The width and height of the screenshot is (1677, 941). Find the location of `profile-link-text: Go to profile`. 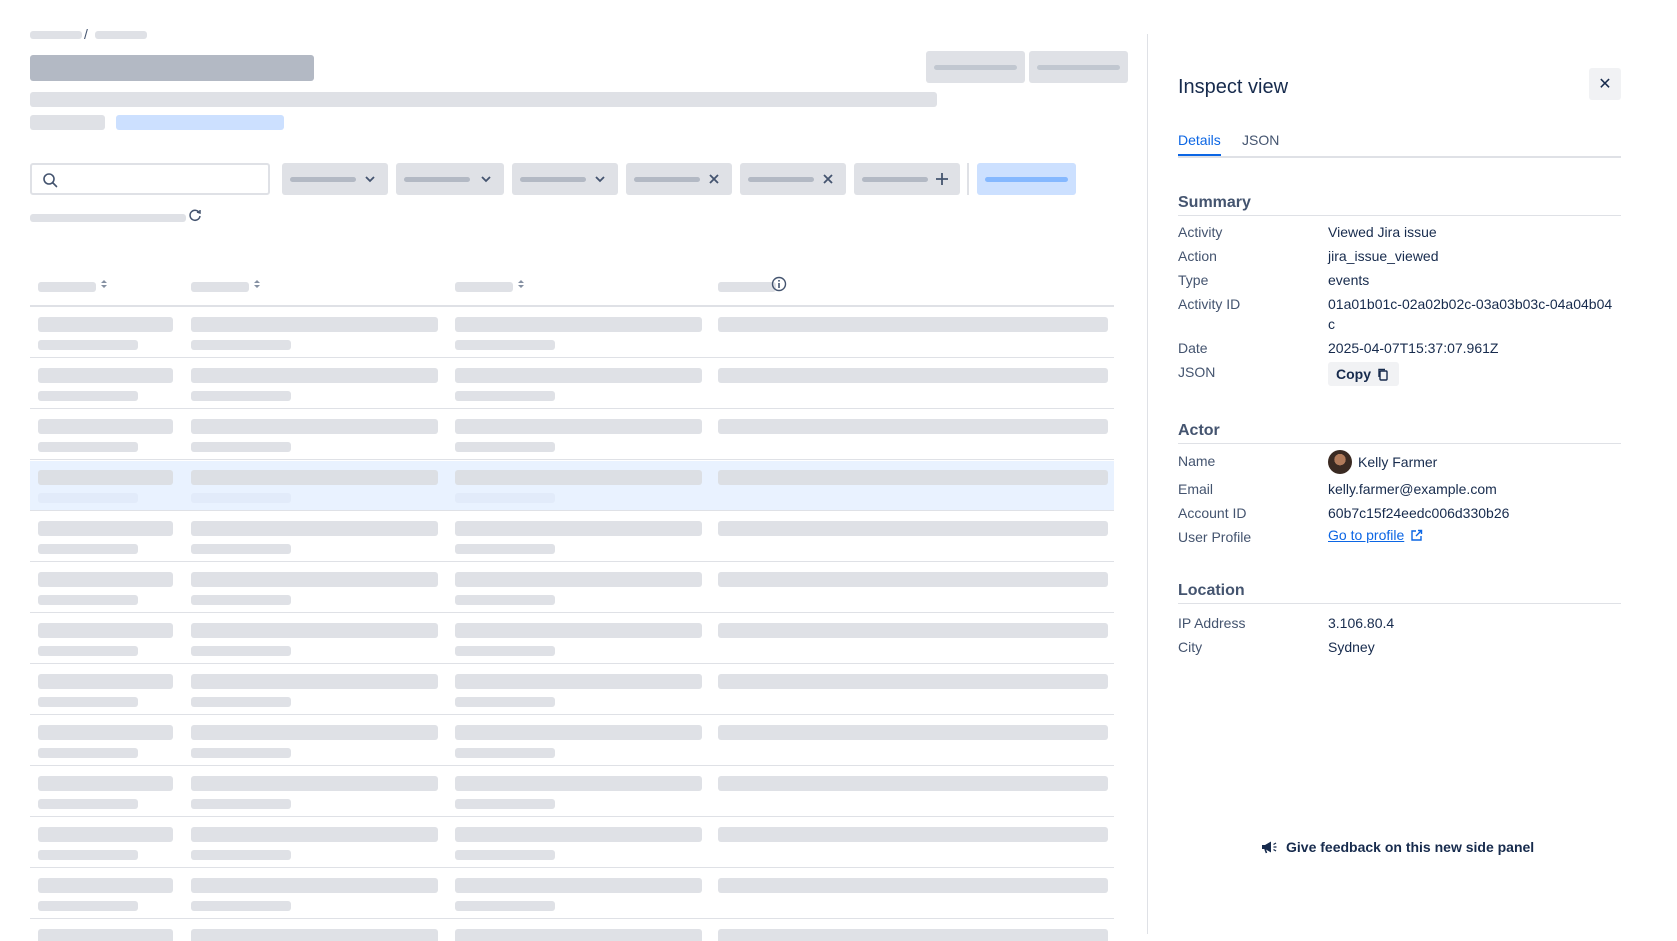

profile-link-text: Go to profile is located at coordinates (1366, 535).